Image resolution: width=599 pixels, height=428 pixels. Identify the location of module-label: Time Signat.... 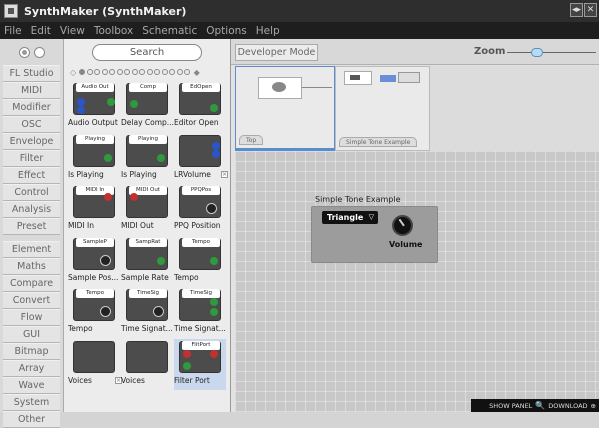
(147, 328).